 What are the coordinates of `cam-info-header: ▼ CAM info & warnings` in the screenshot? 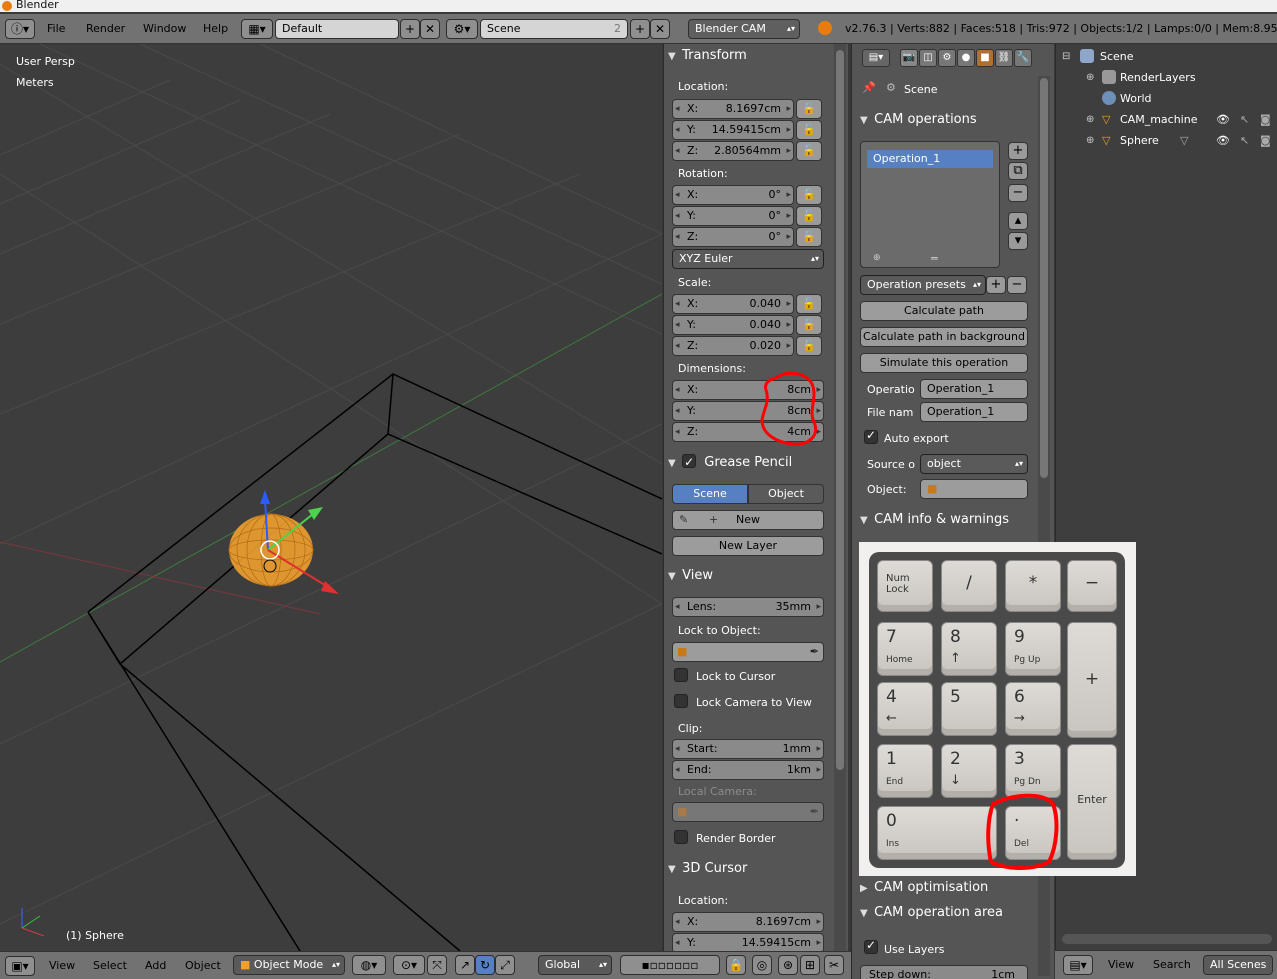 It's located at (945, 520).